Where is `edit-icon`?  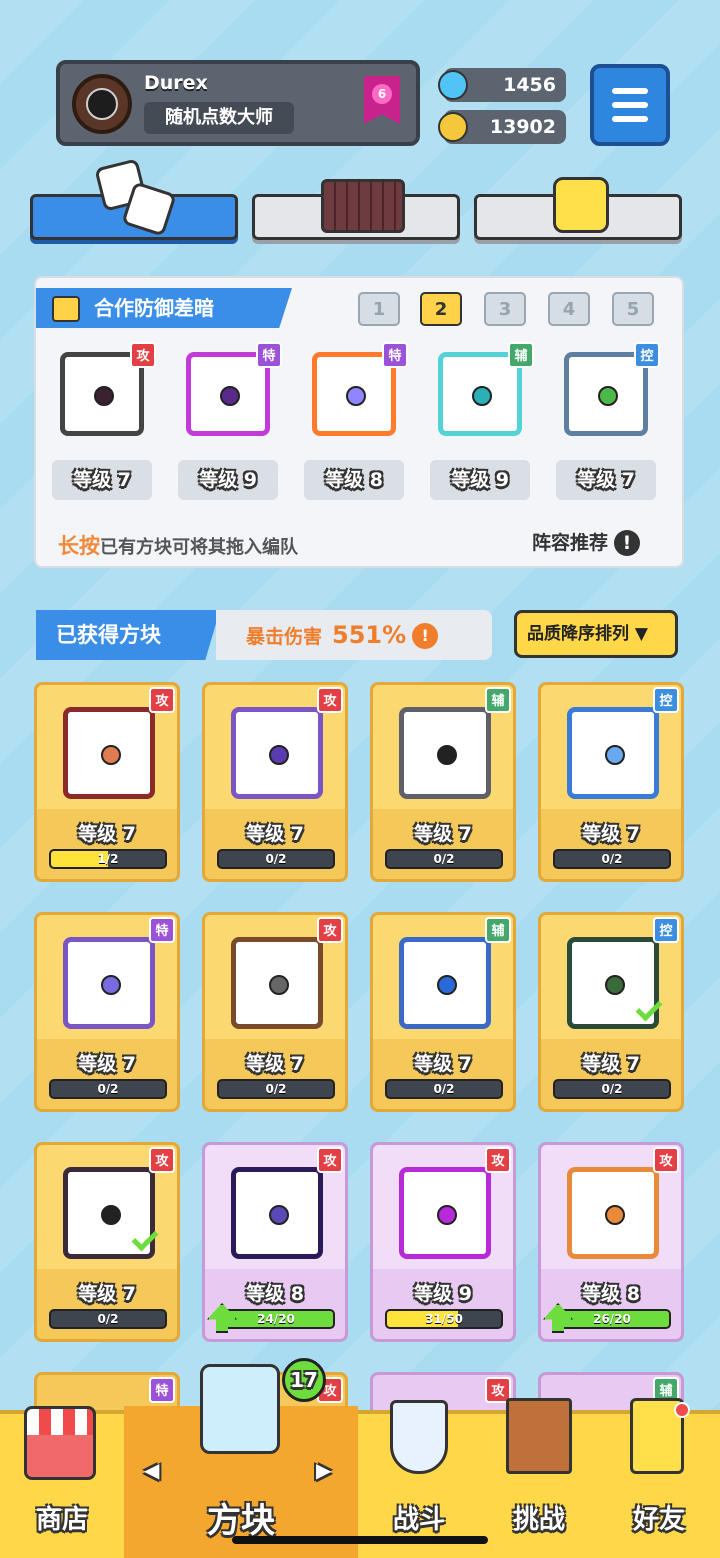
edit-icon is located at coordinates (66, 309).